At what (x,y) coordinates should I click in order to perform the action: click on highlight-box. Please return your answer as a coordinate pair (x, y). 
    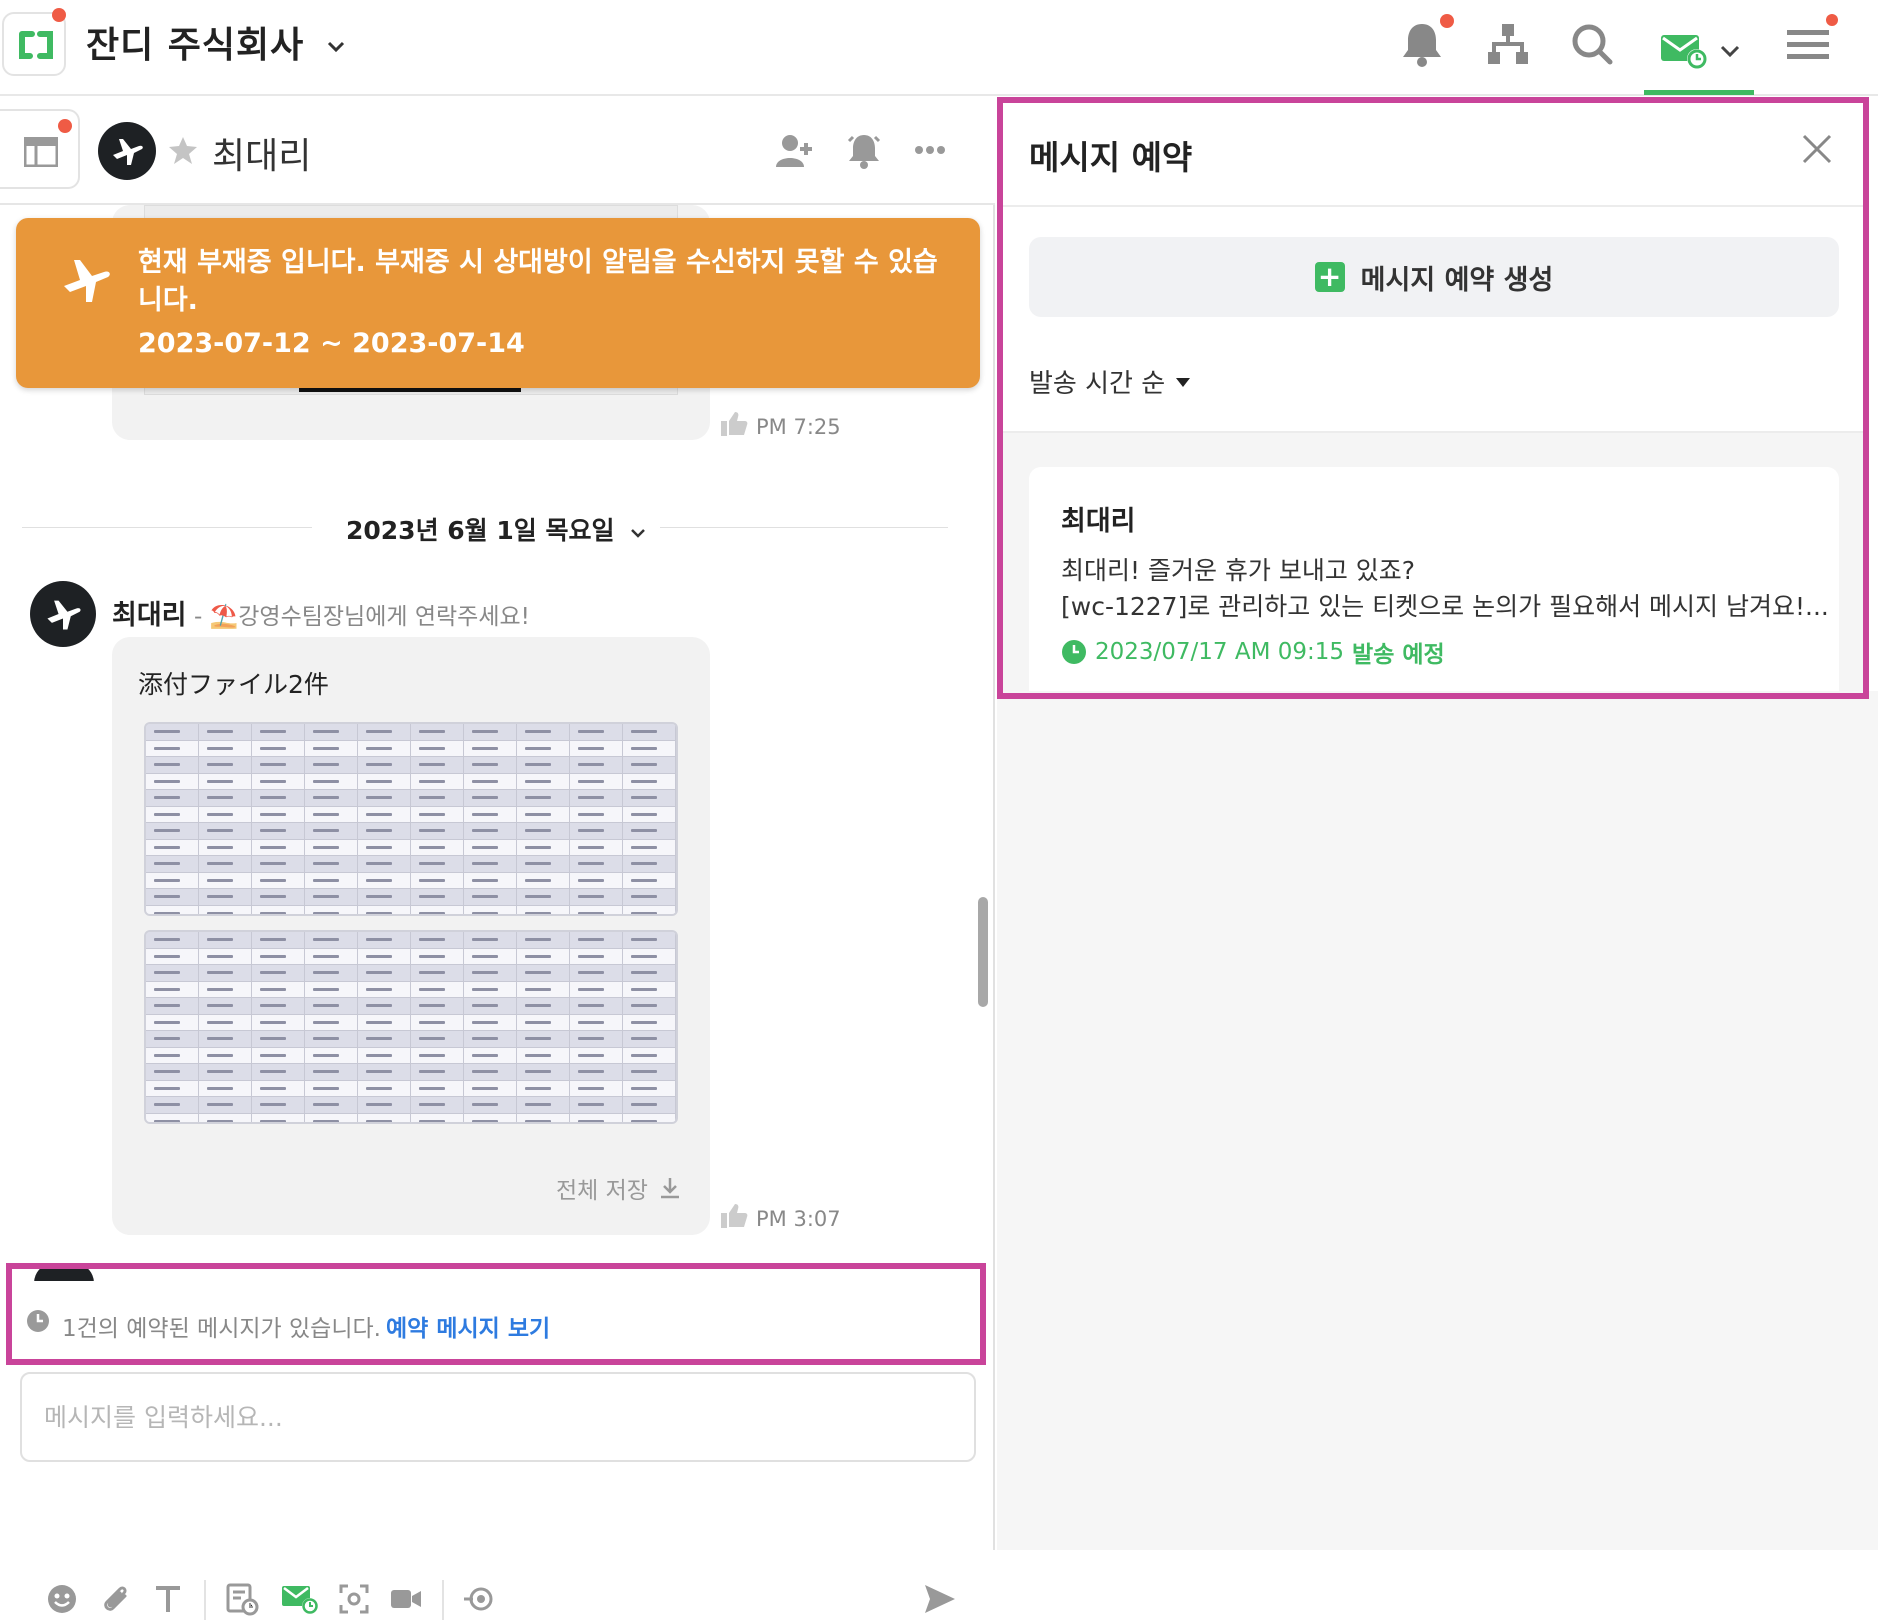
    Looking at the image, I should click on (496, 1314).